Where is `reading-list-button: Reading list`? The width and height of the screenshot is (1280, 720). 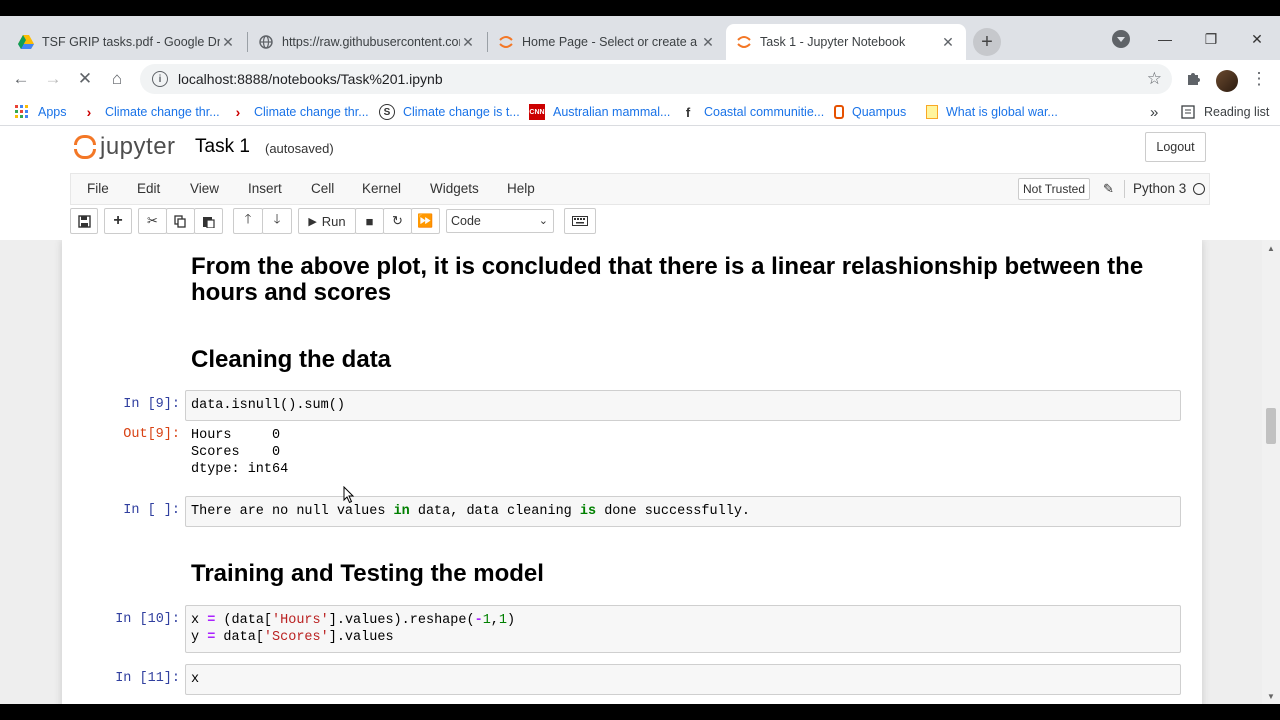
reading-list-button: Reading list is located at coordinates (1224, 112).